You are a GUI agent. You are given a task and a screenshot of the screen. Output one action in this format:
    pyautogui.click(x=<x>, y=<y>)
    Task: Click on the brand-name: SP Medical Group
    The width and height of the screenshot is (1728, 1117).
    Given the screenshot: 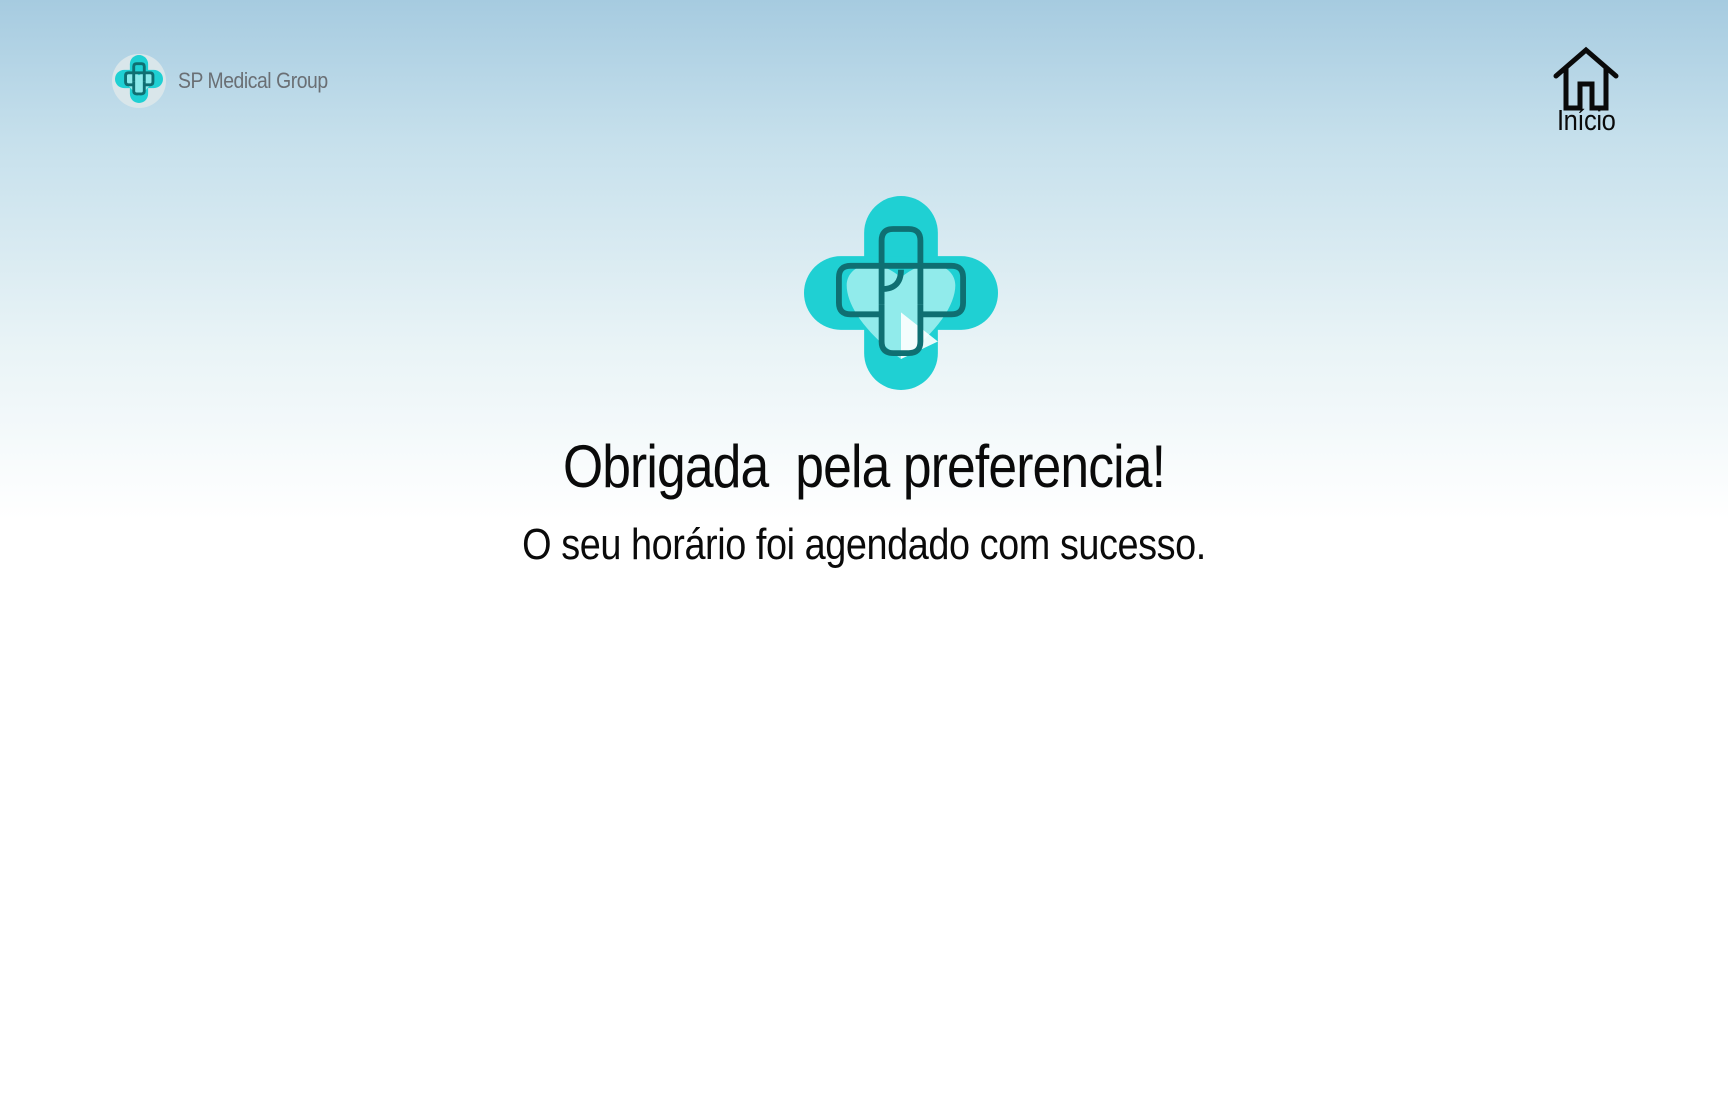 What is the action you would take?
    pyautogui.click(x=253, y=80)
    